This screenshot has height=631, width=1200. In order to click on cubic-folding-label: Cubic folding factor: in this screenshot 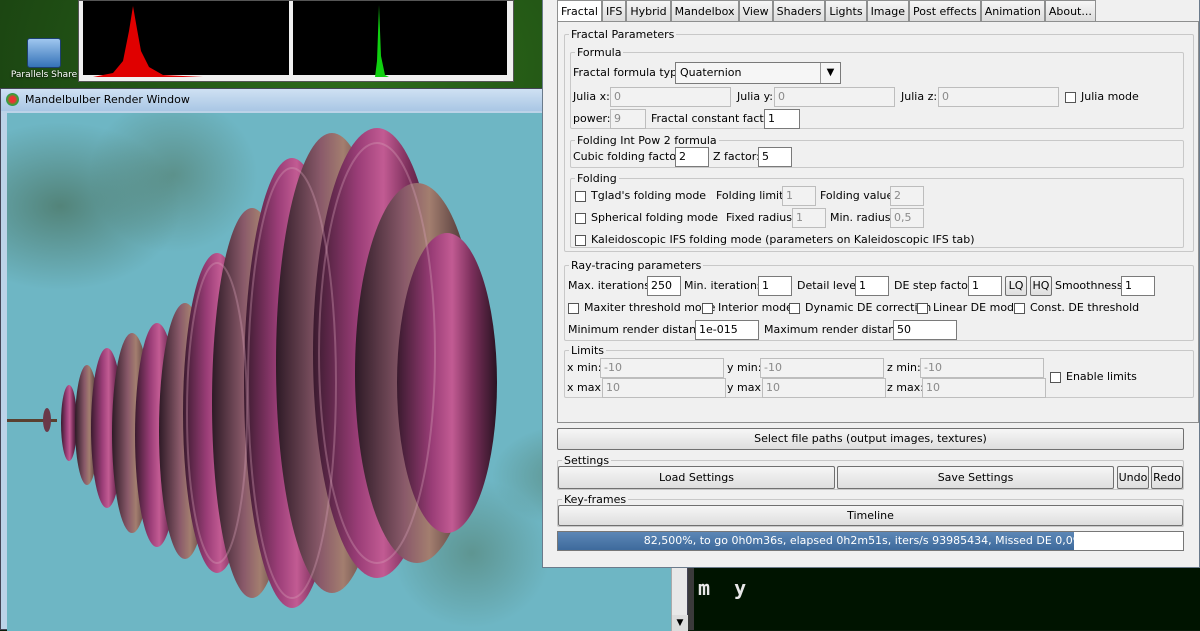, I will do `click(629, 156)`.